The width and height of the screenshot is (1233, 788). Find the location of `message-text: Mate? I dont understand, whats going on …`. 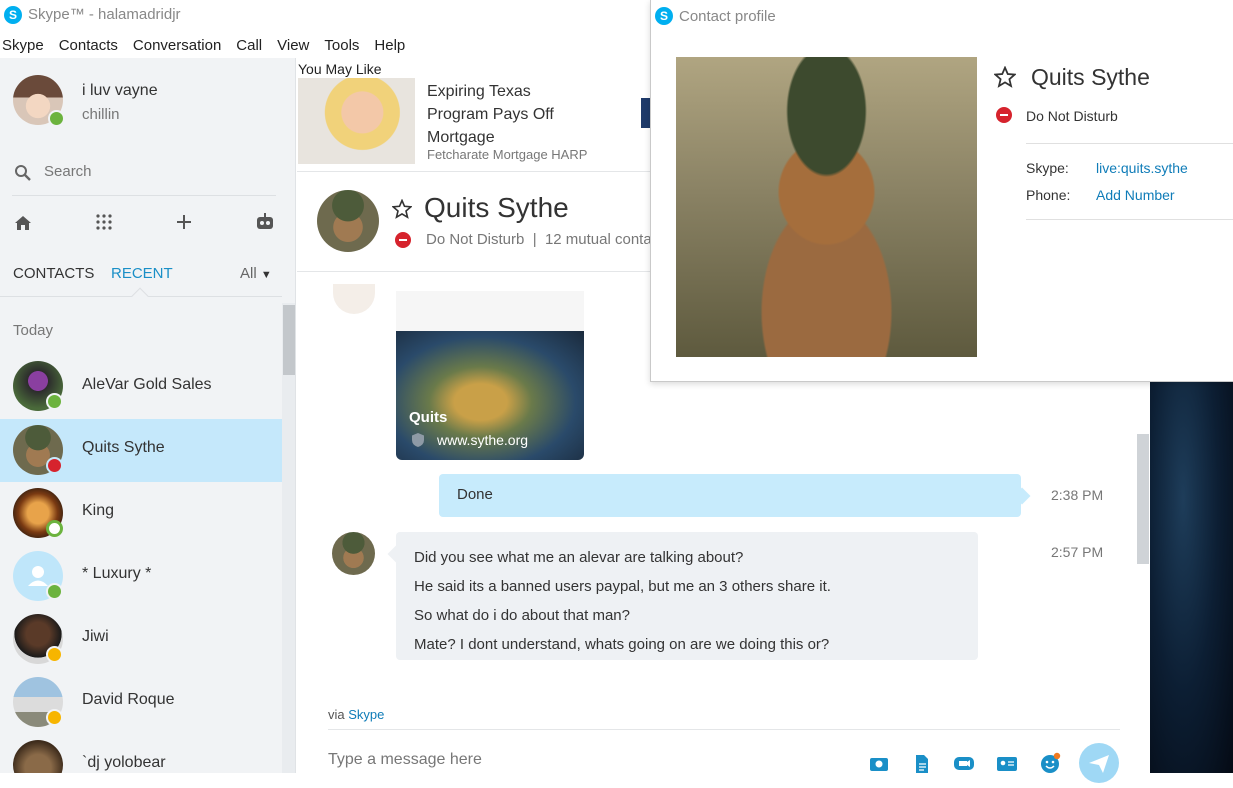

message-text: Mate? I dont understand, whats going on … is located at coordinates (622, 644).